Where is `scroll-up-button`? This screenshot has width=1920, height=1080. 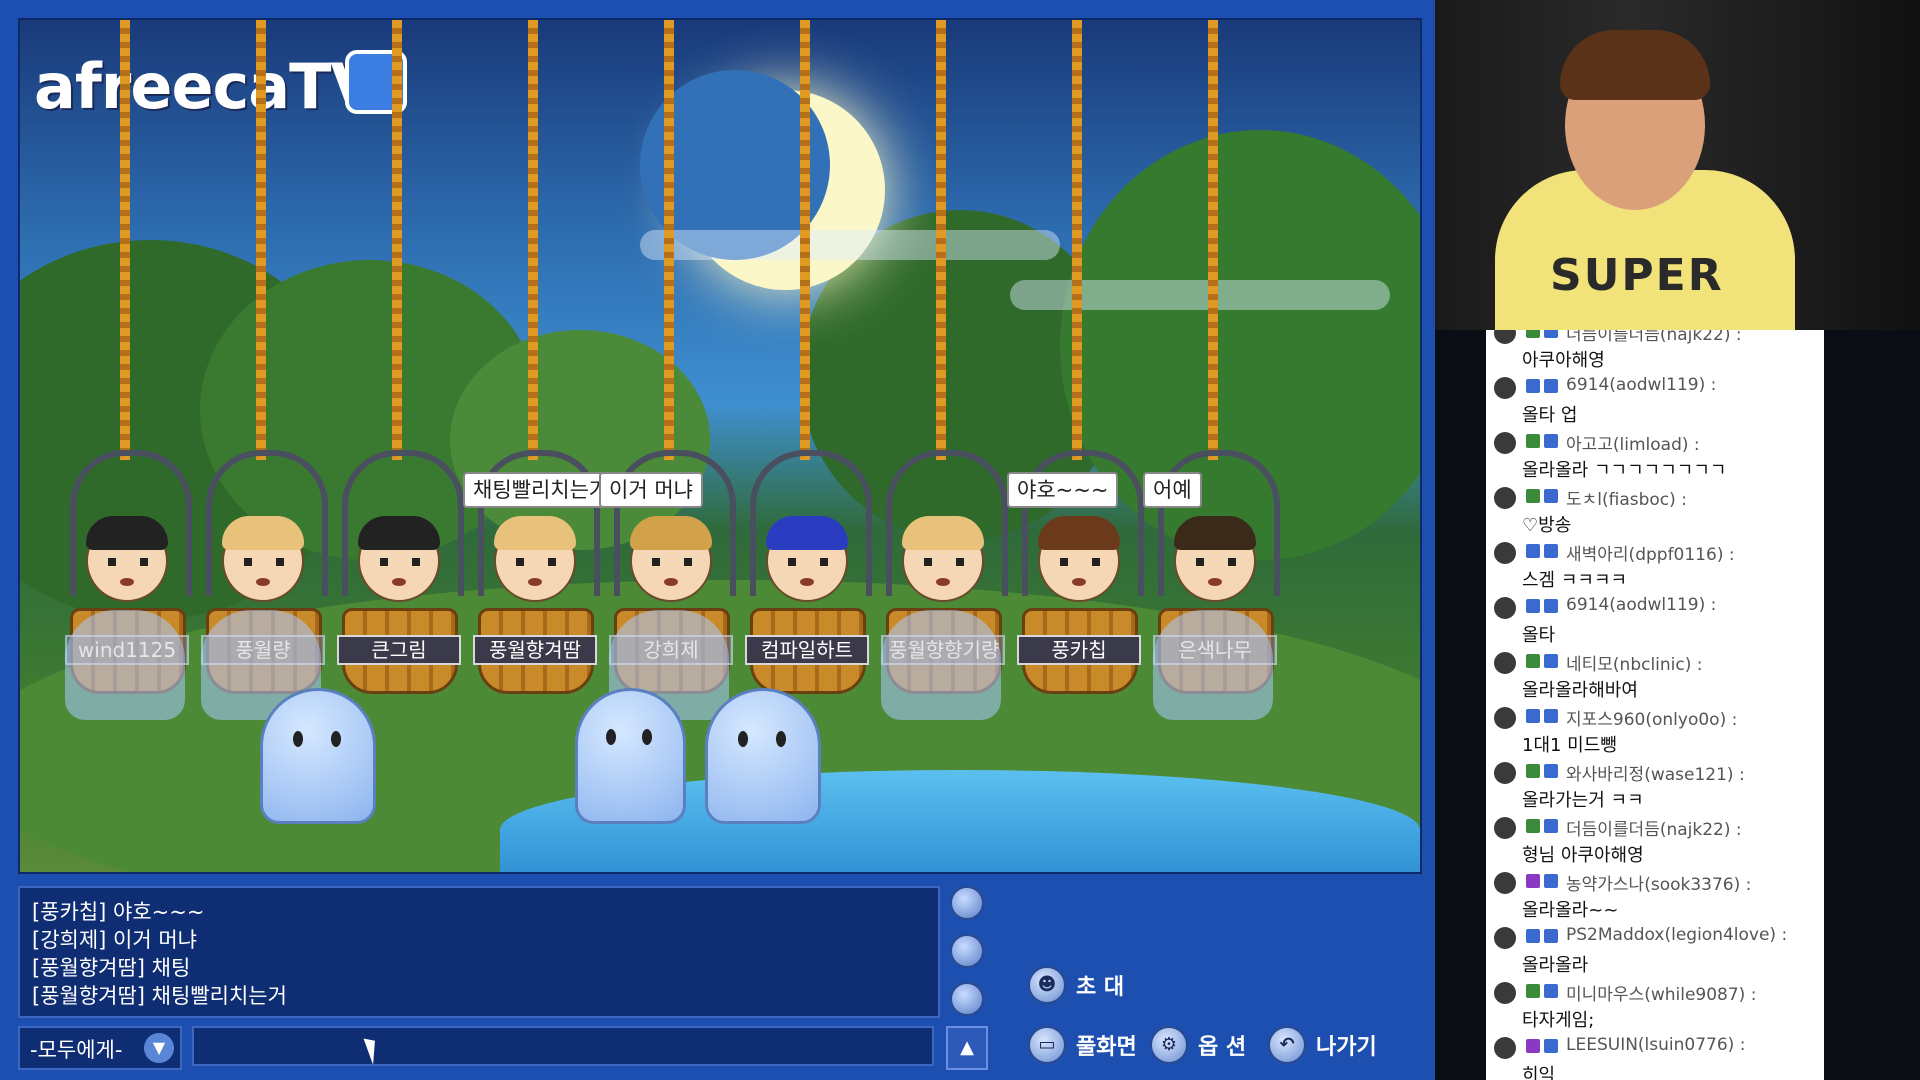 scroll-up-button is located at coordinates (967, 903).